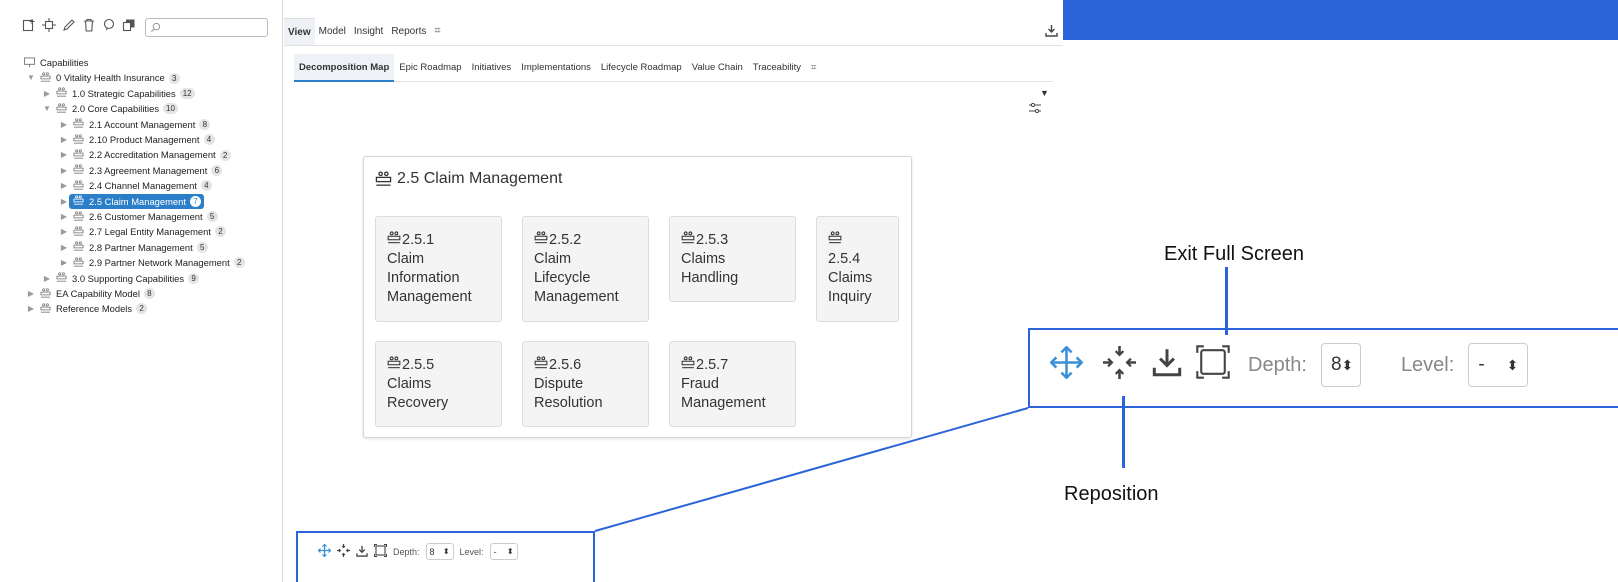 The width and height of the screenshot is (1618, 582). What do you see at coordinates (1481, 364) in the screenshot?
I see `level-value: -` at bounding box center [1481, 364].